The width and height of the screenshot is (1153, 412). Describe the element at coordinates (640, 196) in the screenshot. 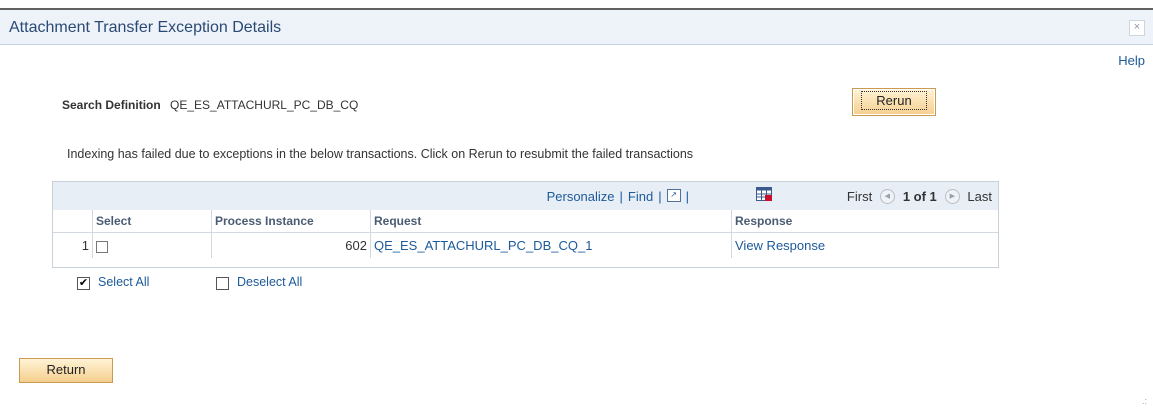

I see `find-link: Find` at that location.